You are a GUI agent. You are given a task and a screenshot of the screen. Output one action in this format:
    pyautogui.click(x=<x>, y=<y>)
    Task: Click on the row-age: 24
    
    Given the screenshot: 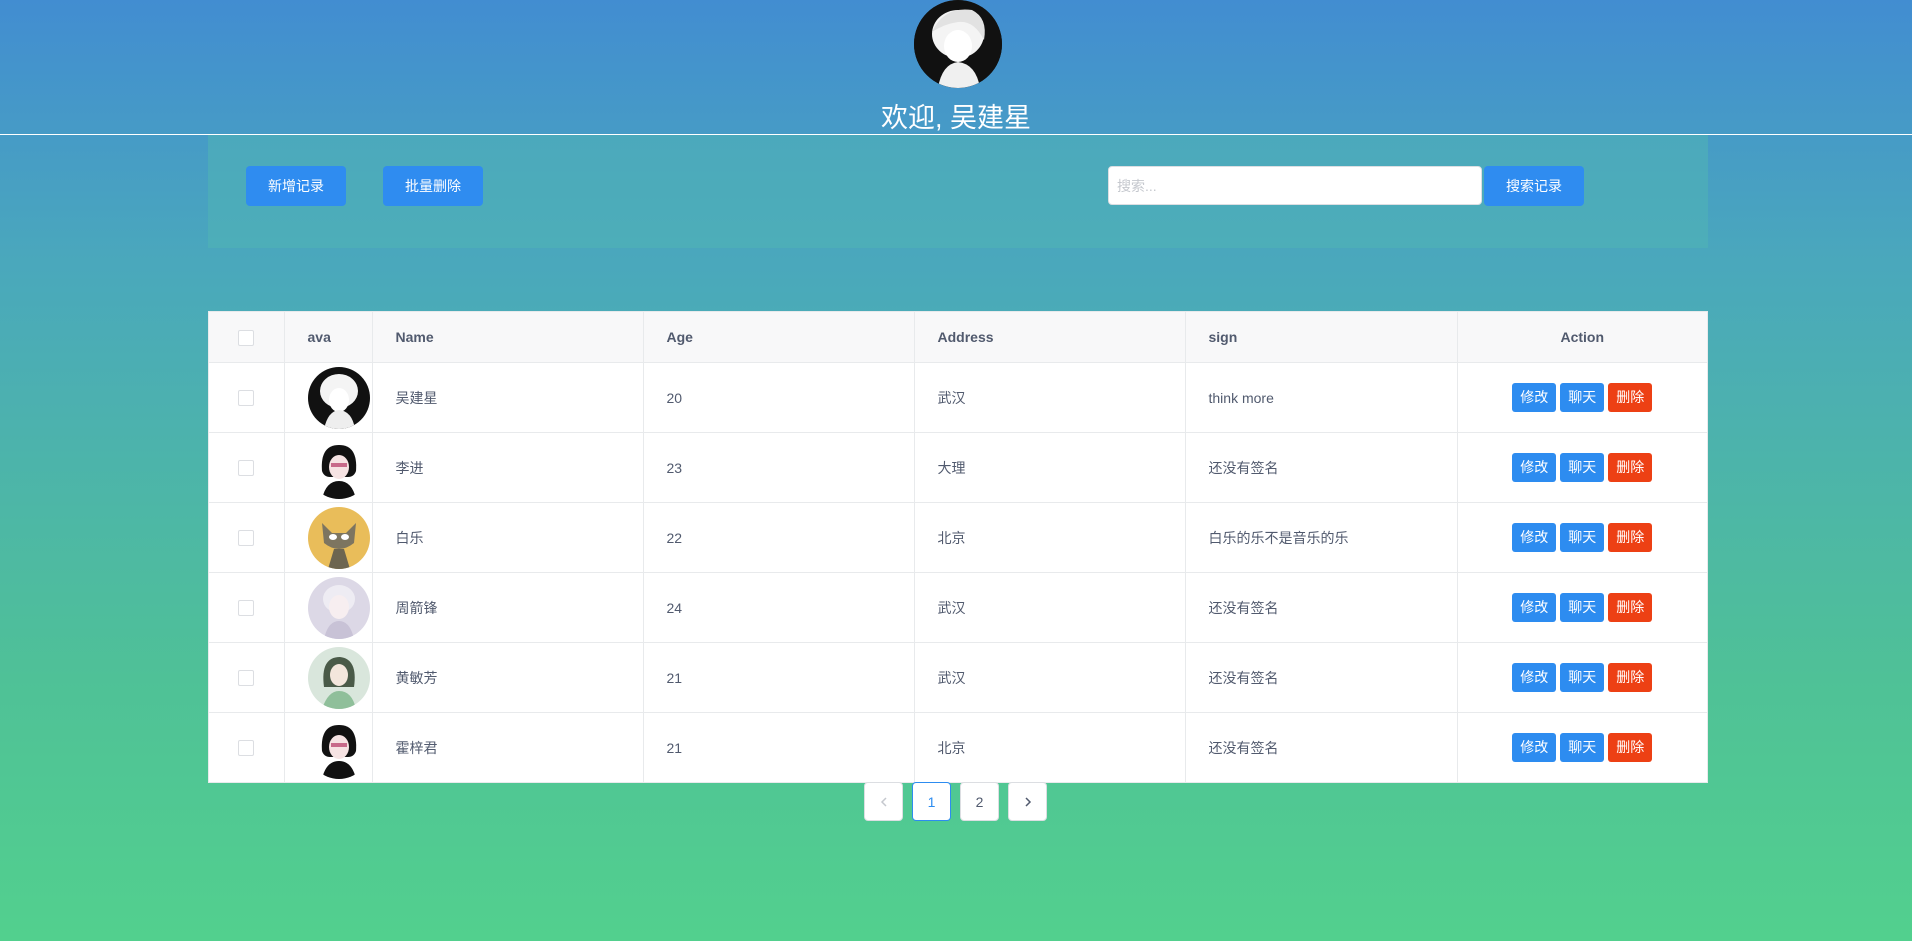 What is the action you would take?
    pyautogui.click(x=779, y=607)
    